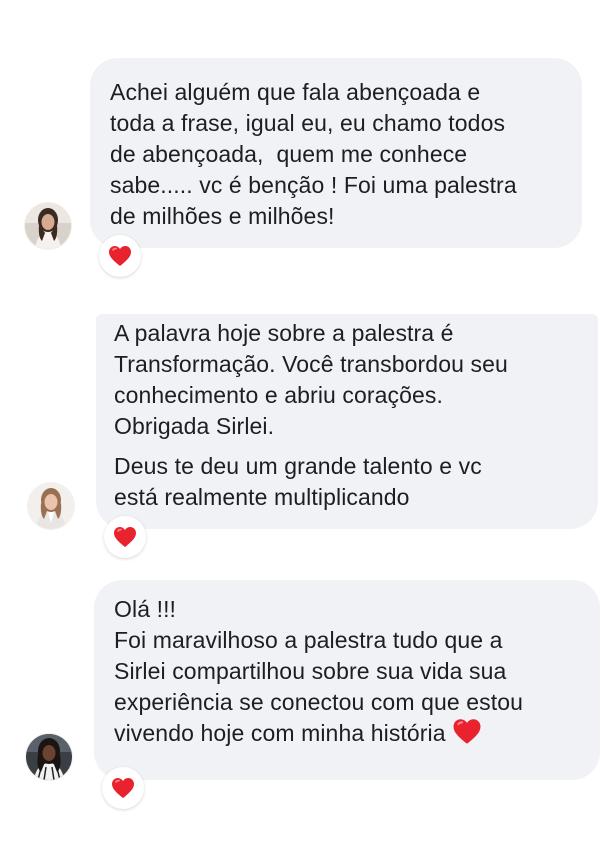  I want to click on comment-text-line: conhecimento e abriu corações., so click(279, 395).